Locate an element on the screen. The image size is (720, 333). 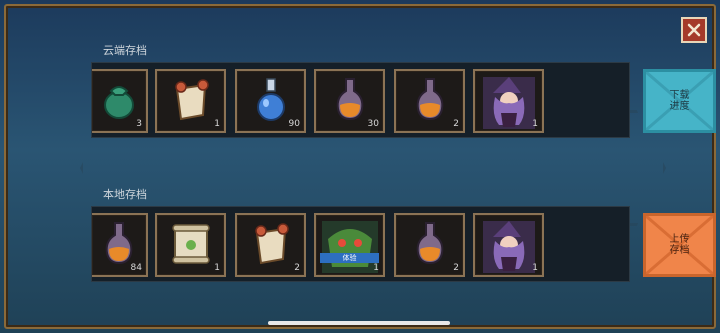
blue-potion-icon is located at coordinates (270, 99).